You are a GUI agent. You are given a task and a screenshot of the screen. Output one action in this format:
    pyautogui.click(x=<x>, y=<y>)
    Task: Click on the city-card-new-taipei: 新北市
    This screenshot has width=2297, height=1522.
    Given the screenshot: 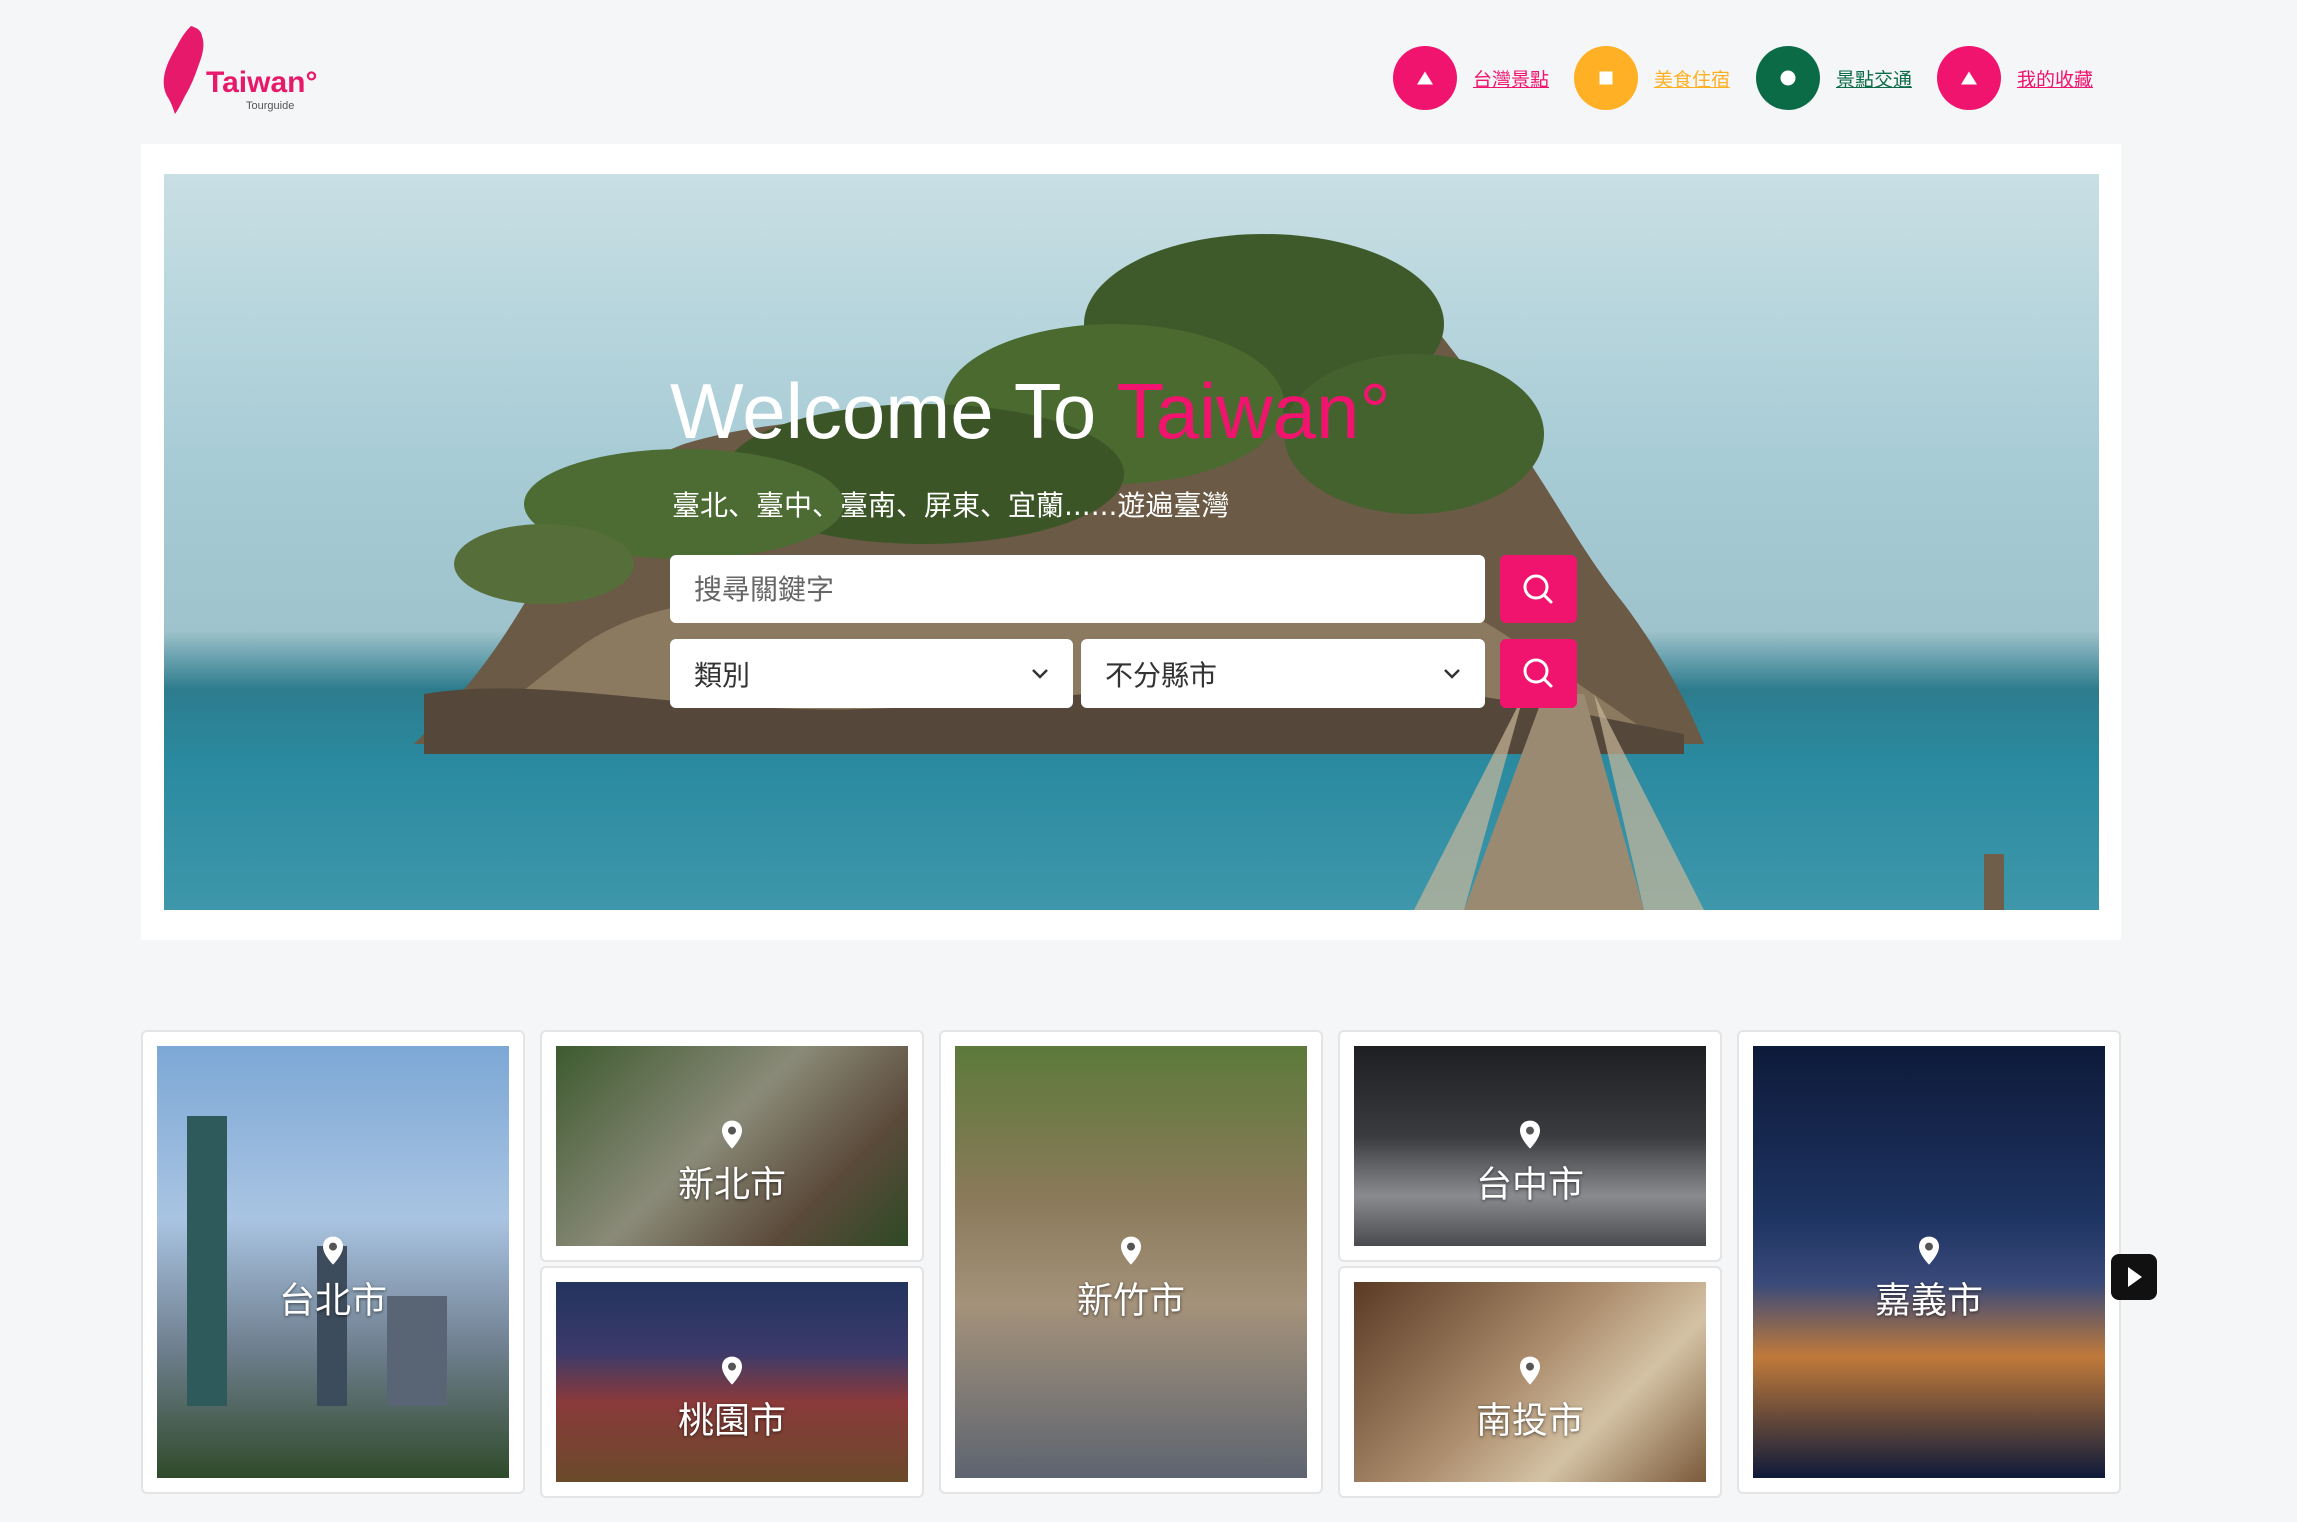 What is the action you would take?
    pyautogui.click(x=732, y=1146)
    